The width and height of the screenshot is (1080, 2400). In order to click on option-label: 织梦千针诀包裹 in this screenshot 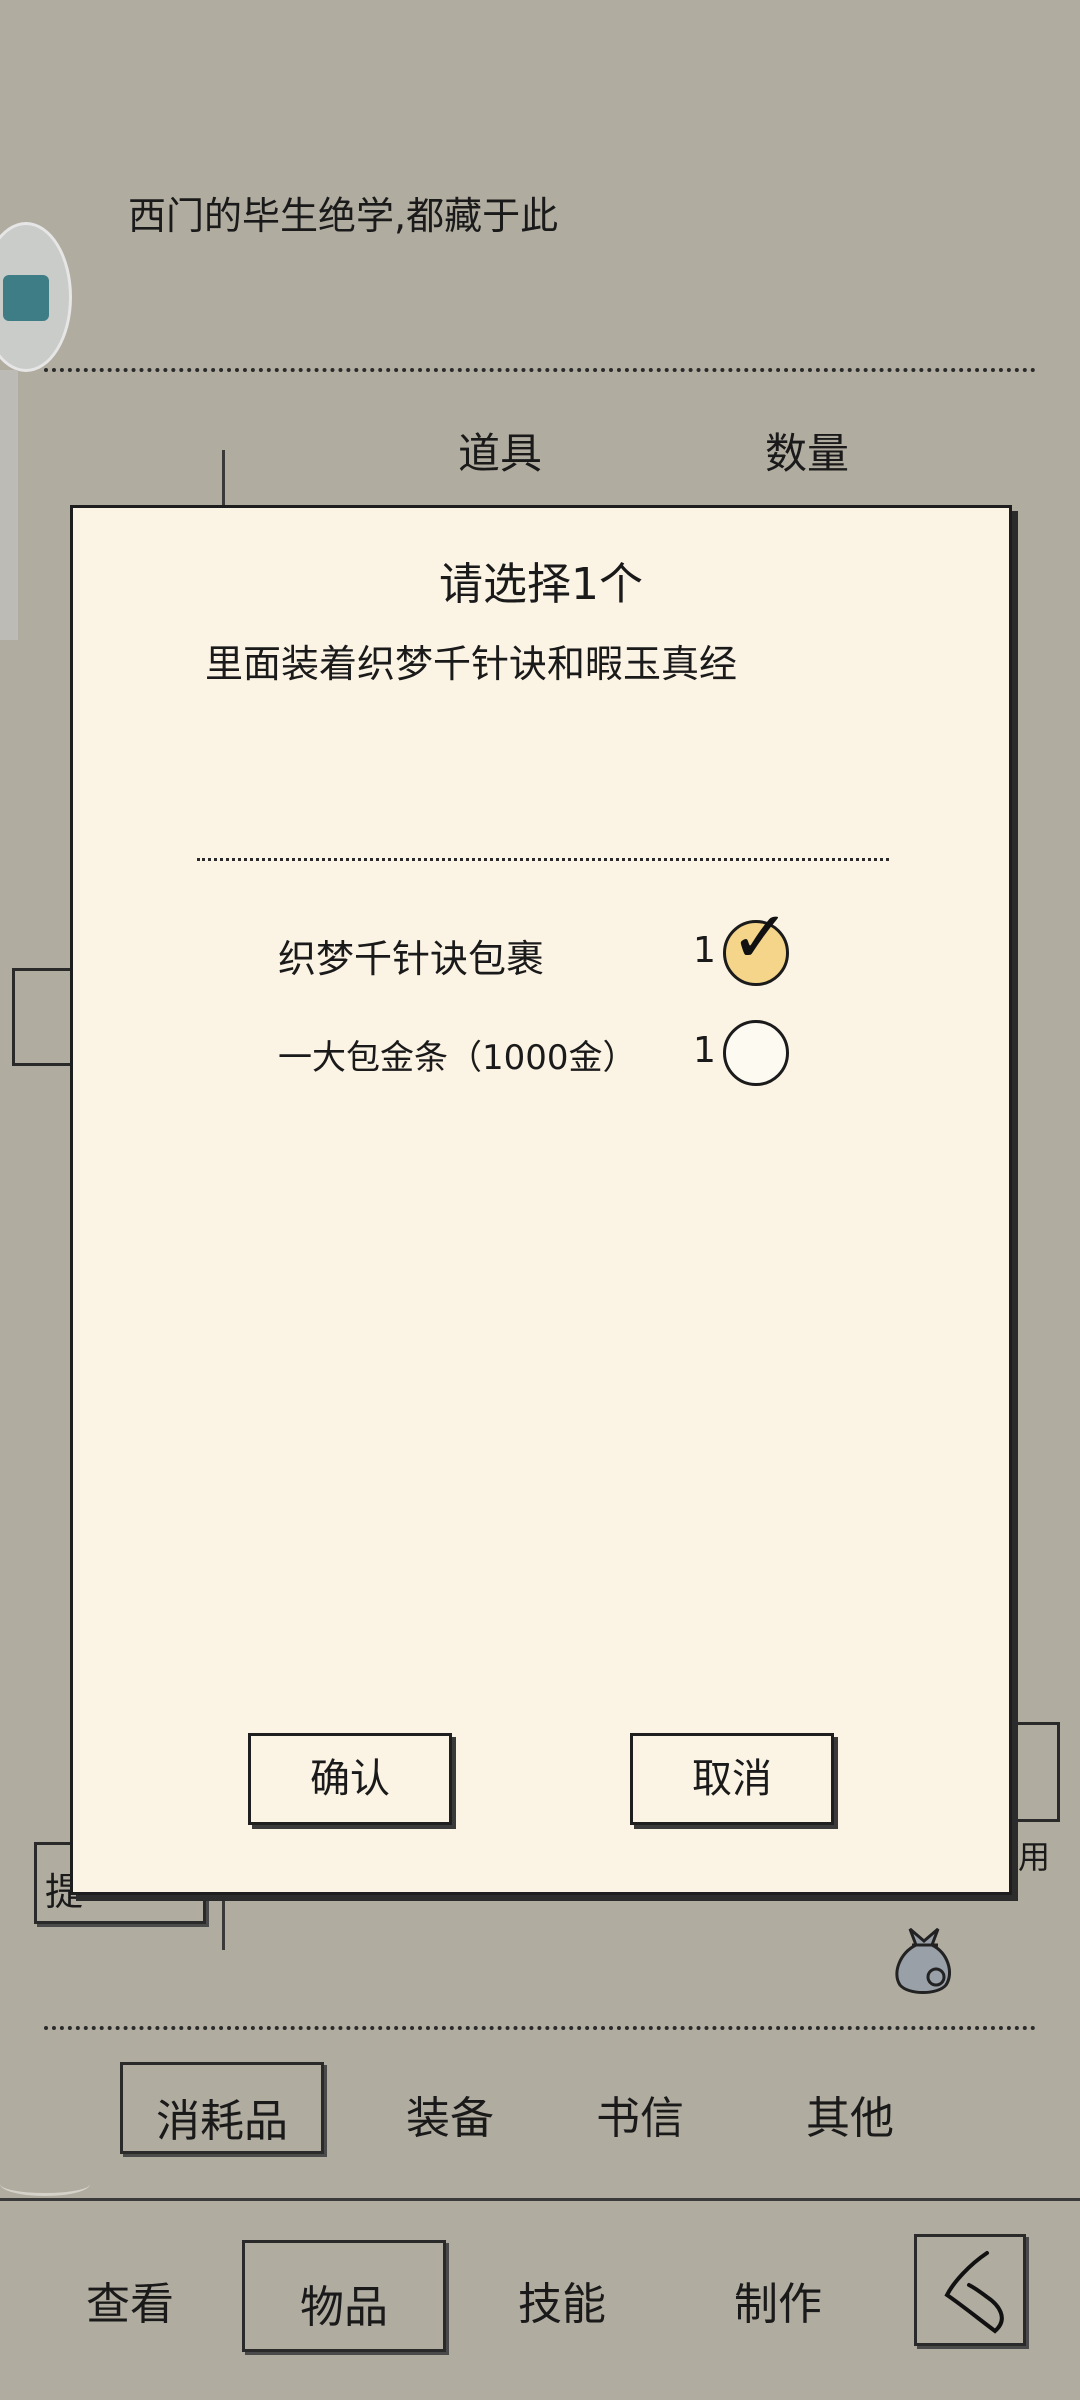, I will do `click(411, 959)`.